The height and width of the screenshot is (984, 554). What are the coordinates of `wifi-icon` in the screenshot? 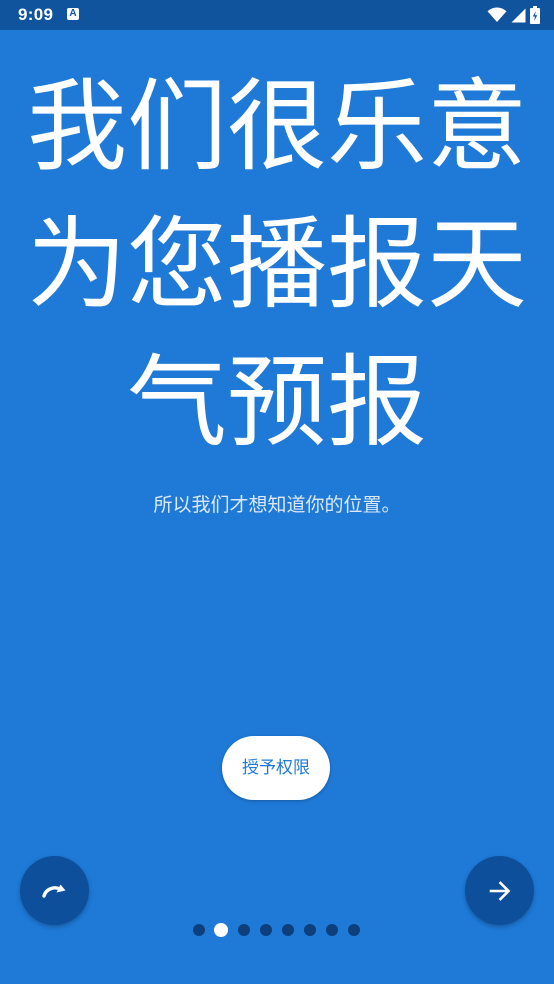 It's located at (497, 15).